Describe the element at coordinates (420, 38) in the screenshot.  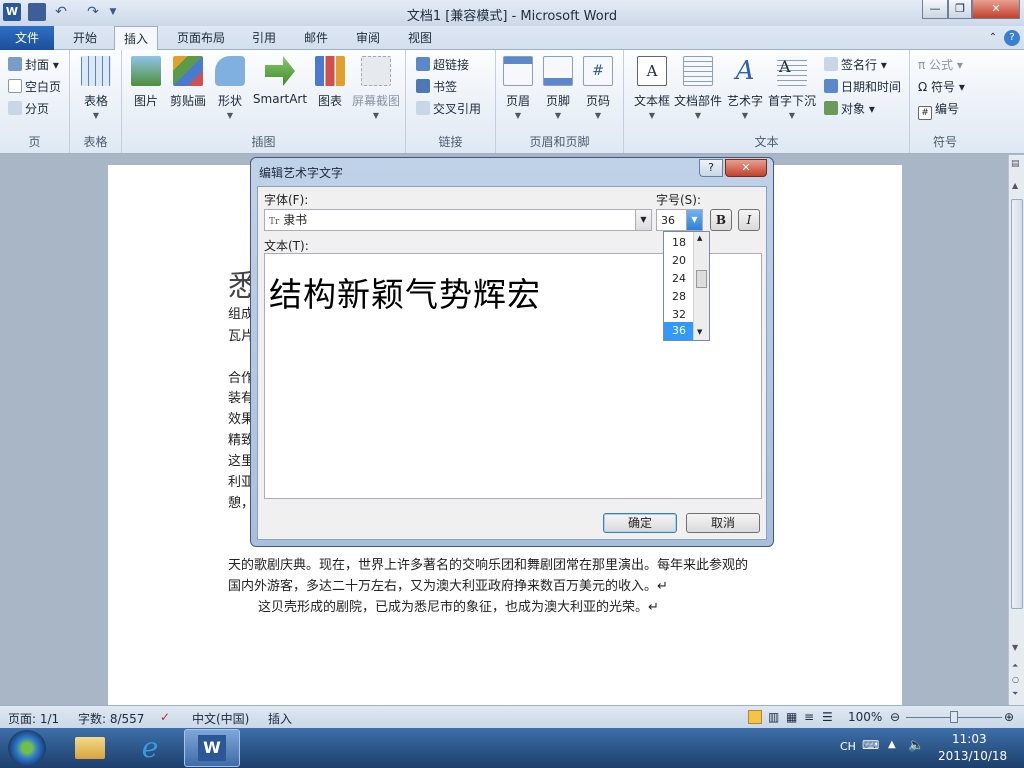
I see `tab-view: 视图` at that location.